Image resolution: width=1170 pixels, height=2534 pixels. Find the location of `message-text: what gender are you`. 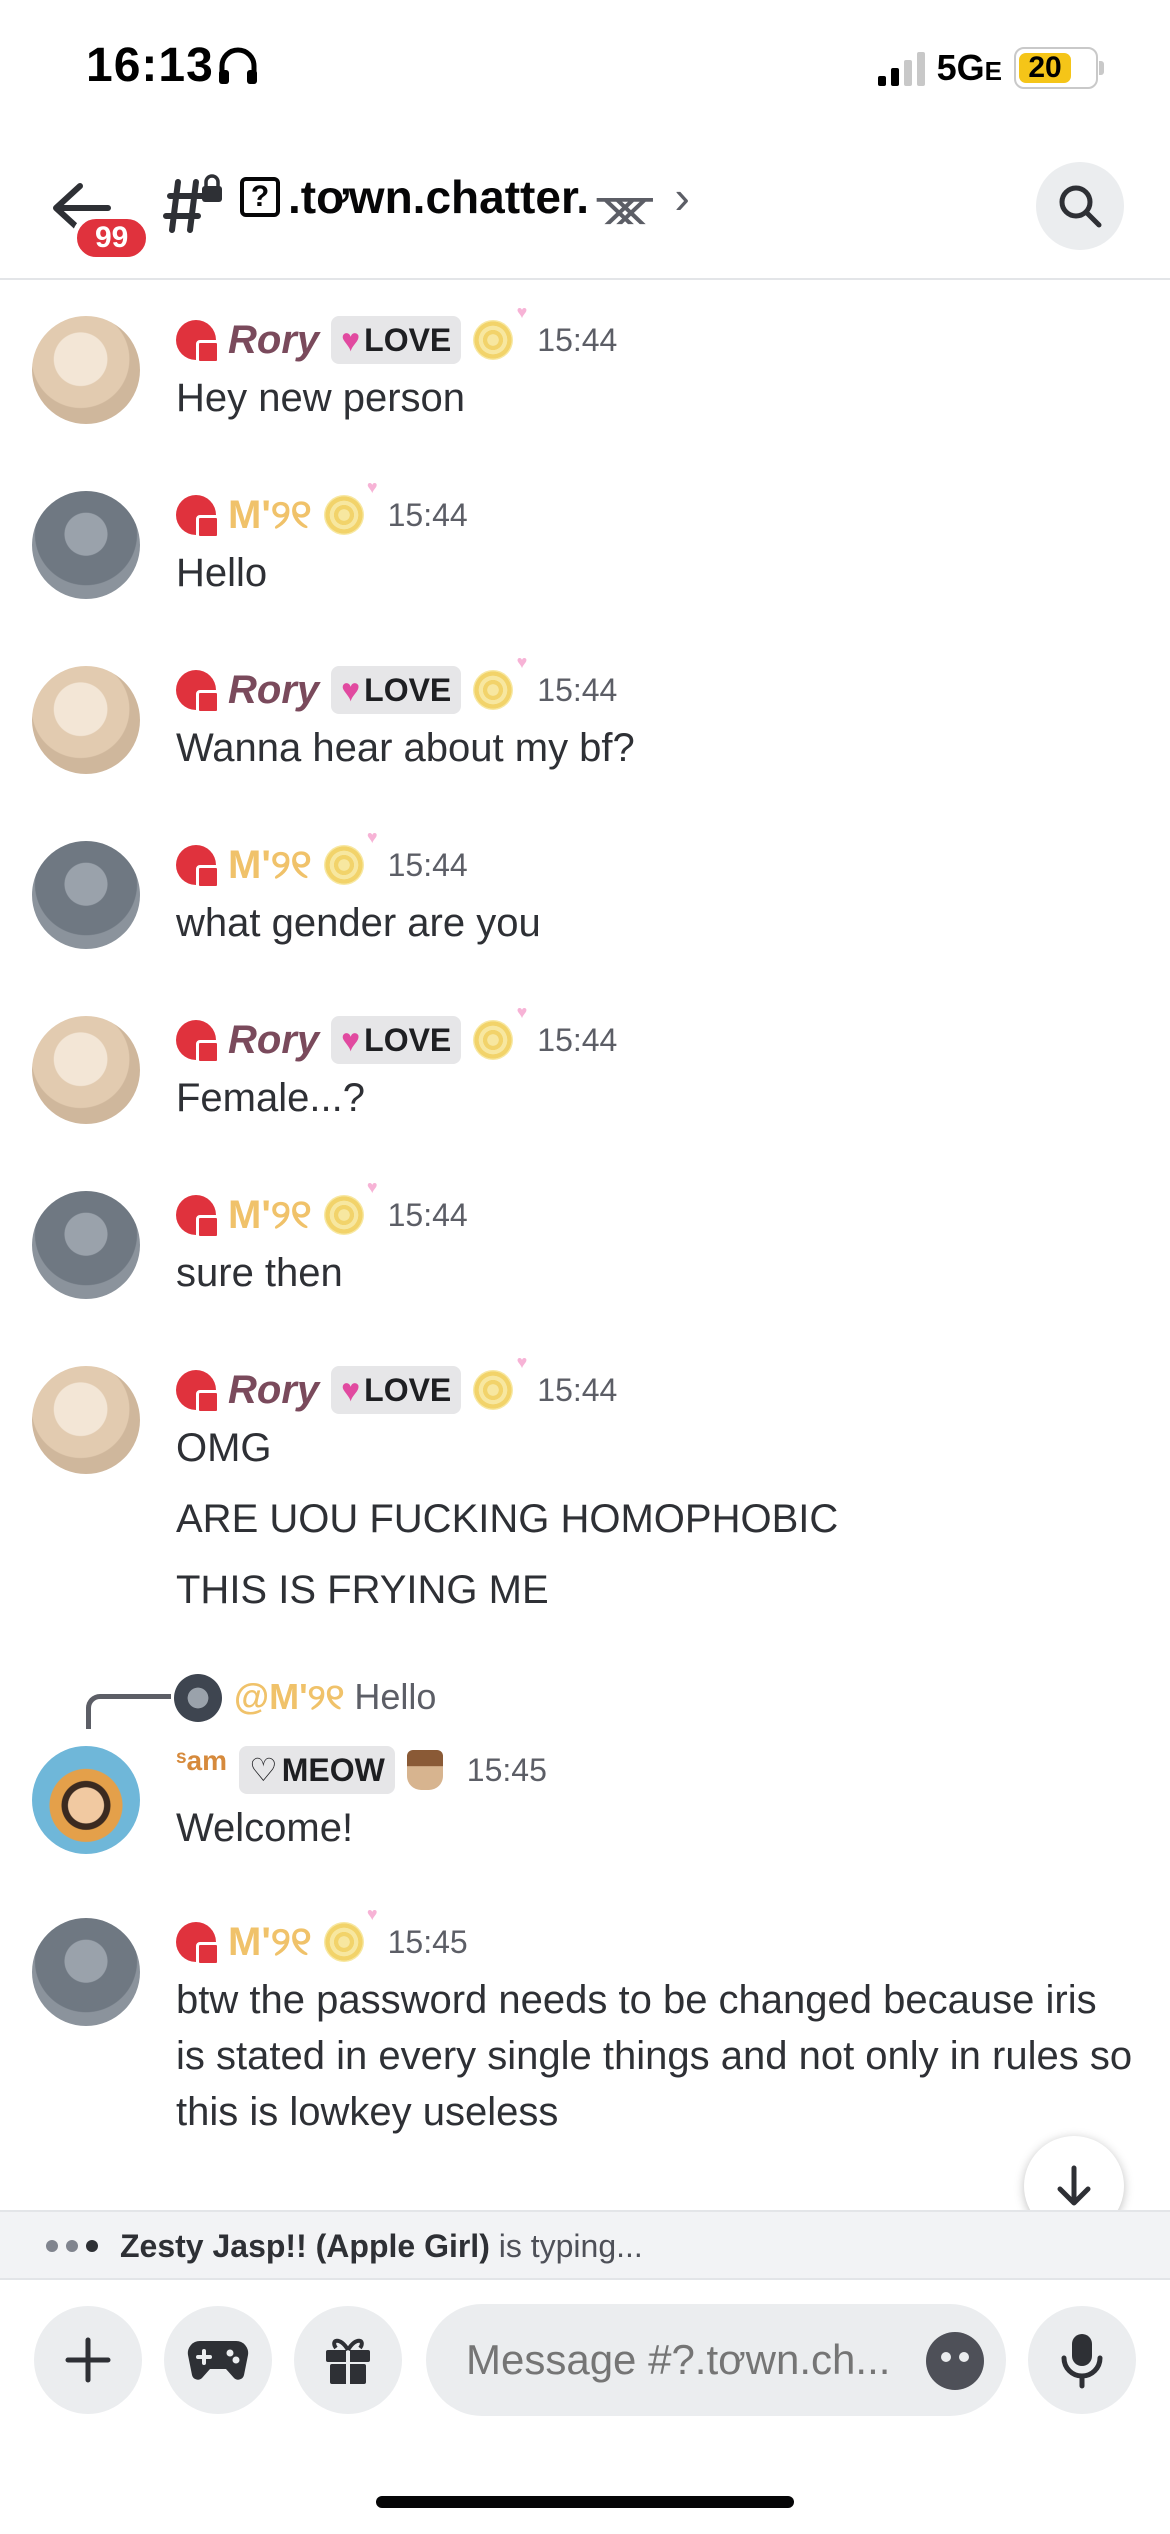

message-text: what gender are you is located at coordinates (358, 923).